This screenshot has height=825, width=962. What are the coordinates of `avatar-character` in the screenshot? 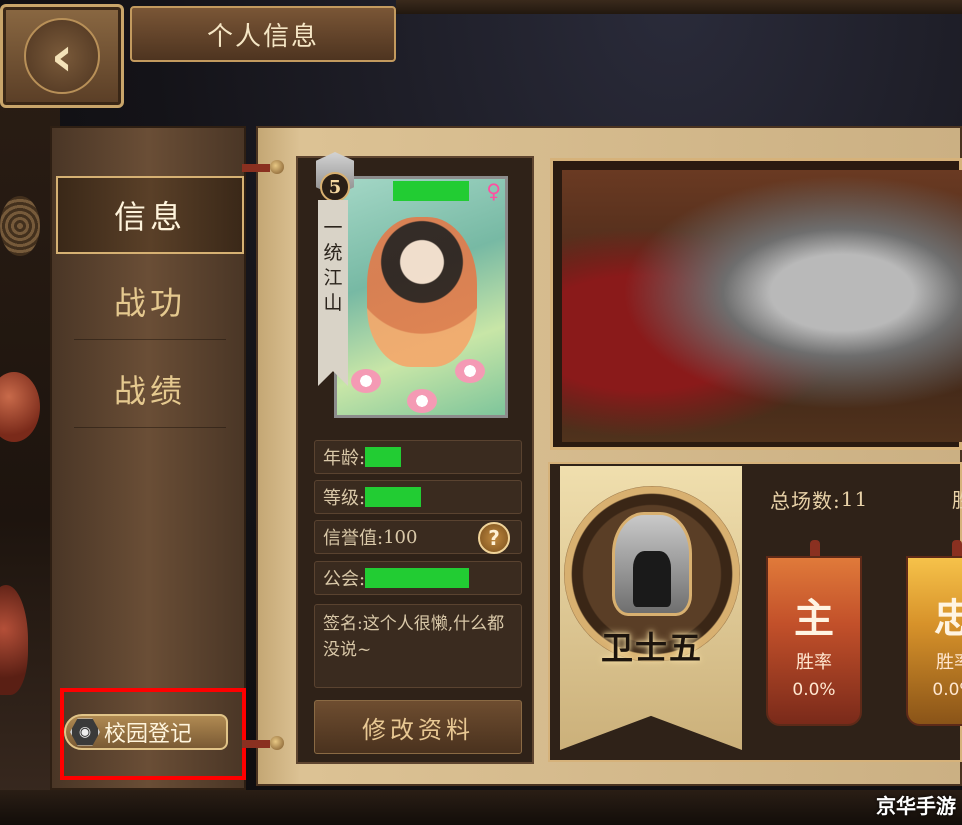 It's located at (422, 292).